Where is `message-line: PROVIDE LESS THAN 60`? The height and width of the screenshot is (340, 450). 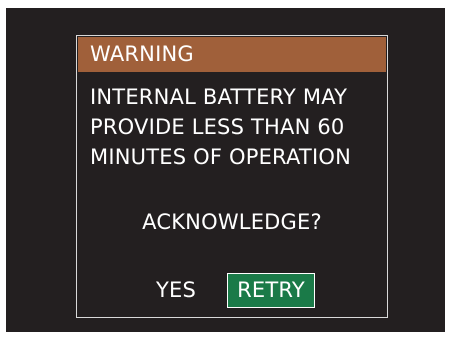
message-line: PROVIDE LESS THAN 60 is located at coordinates (217, 127).